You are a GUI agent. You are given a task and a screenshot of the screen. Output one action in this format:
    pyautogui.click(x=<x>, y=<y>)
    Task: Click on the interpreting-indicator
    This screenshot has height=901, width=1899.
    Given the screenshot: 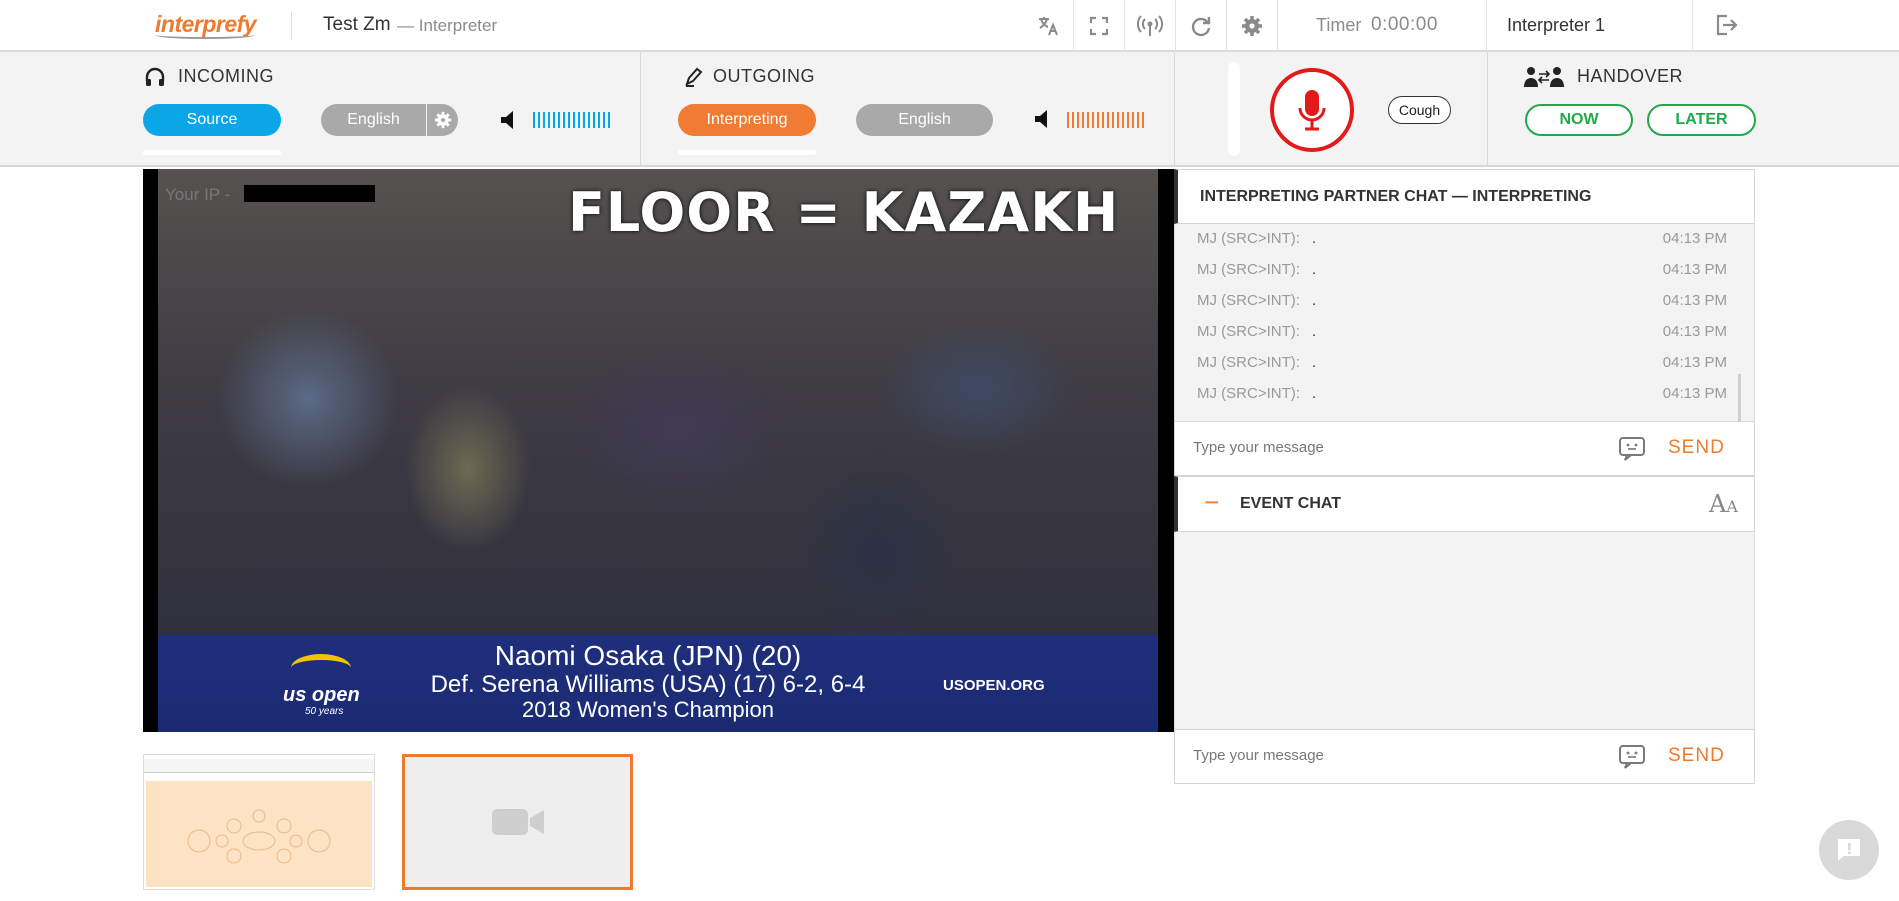 What is the action you would take?
    pyautogui.click(x=747, y=152)
    